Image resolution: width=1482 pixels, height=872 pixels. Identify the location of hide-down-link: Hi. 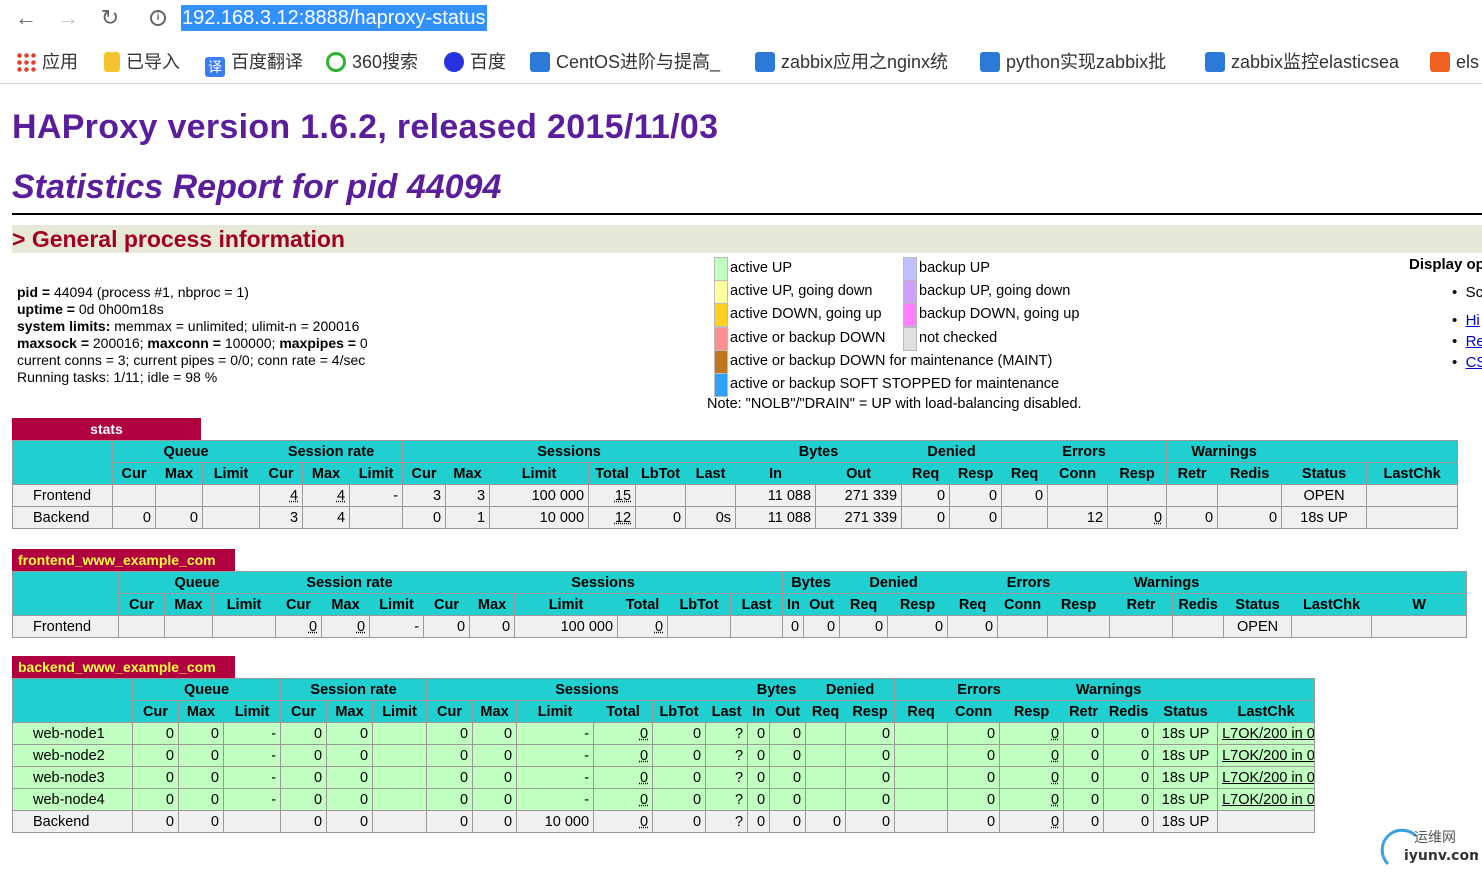
(1473, 320).